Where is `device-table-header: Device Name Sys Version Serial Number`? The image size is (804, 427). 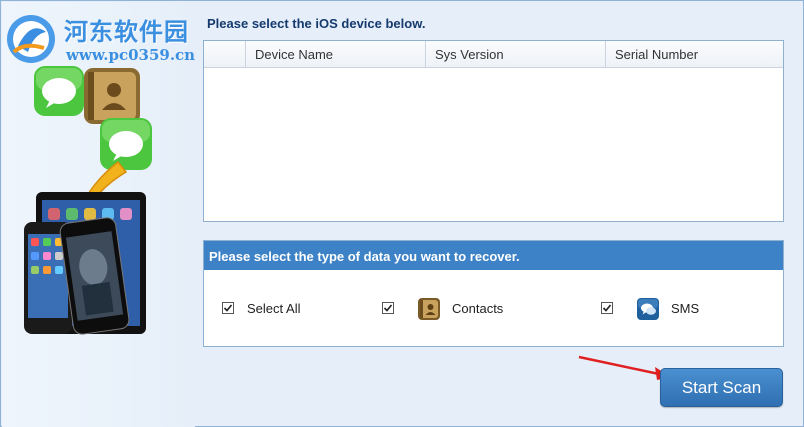
device-table-header: Device Name Sys Version Serial Number is located at coordinates (493, 54).